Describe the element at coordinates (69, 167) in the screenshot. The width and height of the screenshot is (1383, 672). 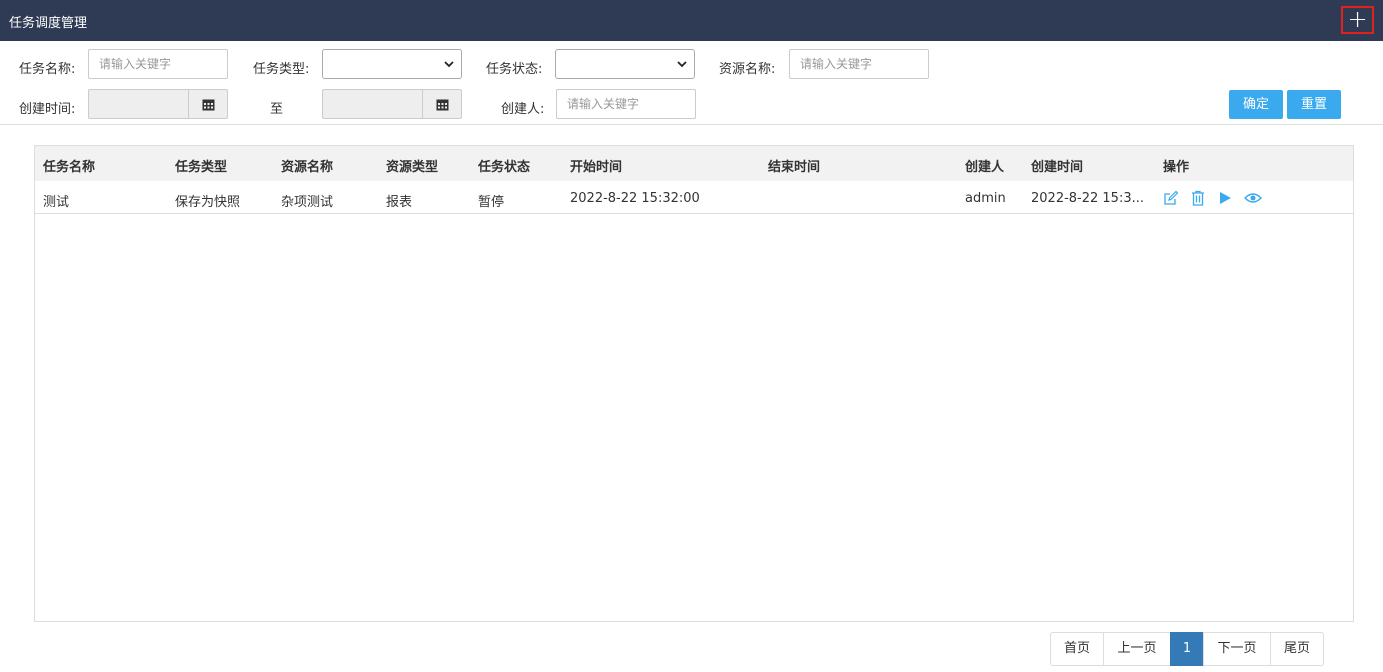
I see `column-header: 任务名称` at that location.